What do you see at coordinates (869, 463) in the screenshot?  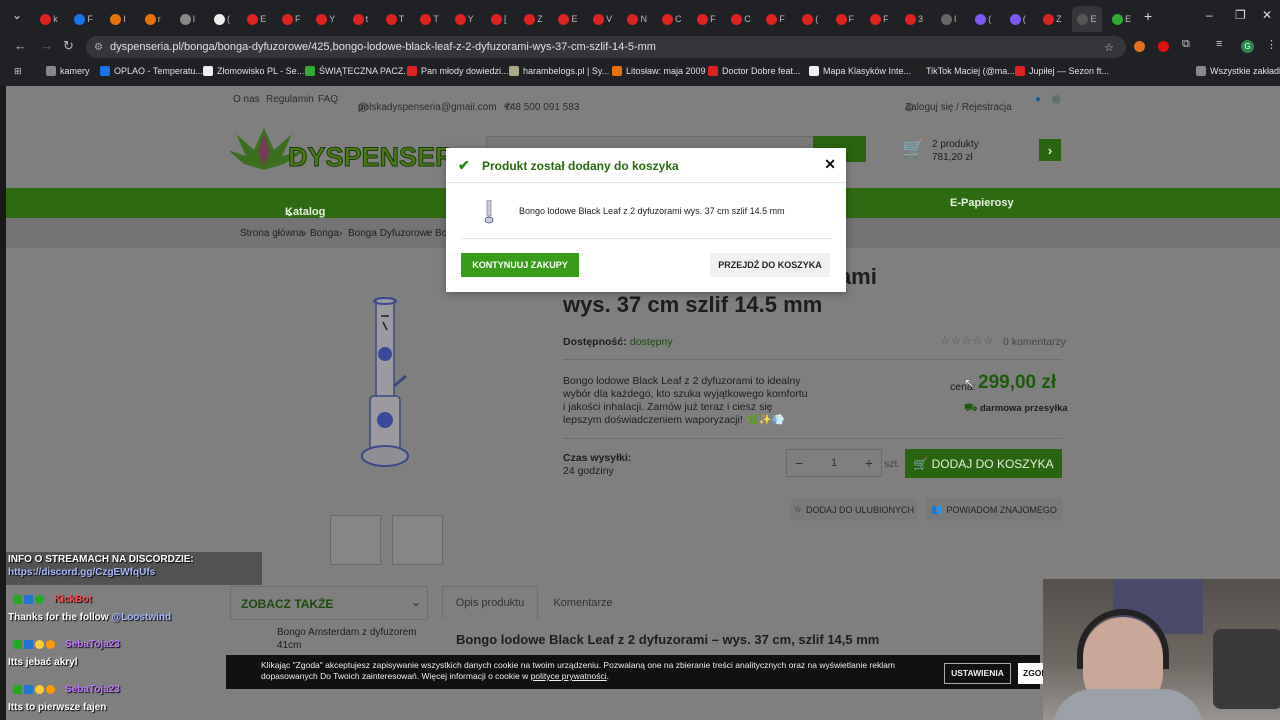 I see `plus-button: +` at bounding box center [869, 463].